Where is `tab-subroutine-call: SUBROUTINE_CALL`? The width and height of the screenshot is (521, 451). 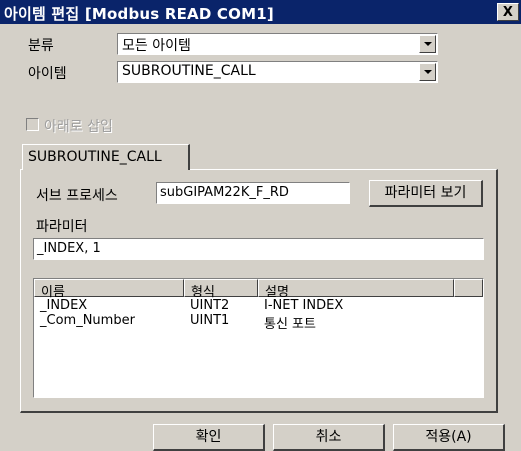 tab-subroutine-call: SUBROUTINE_CALL is located at coordinates (106, 157).